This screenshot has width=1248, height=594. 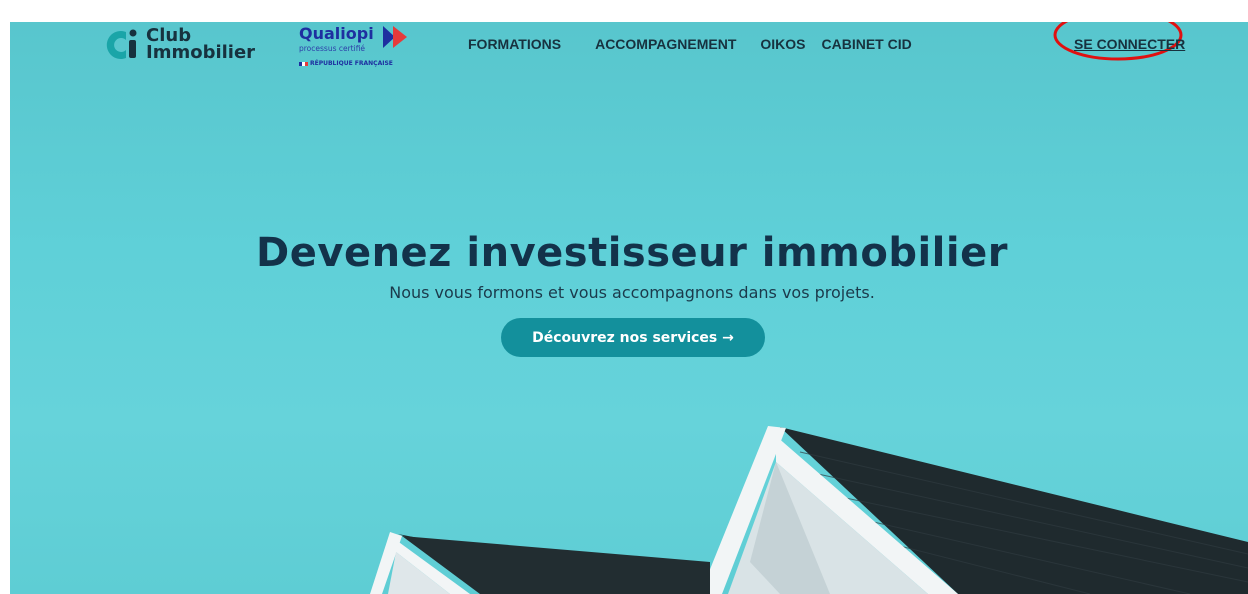 What do you see at coordinates (332, 48) in the screenshot?
I see `qualiopi-subtitle: processus certifié` at bounding box center [332, 48].